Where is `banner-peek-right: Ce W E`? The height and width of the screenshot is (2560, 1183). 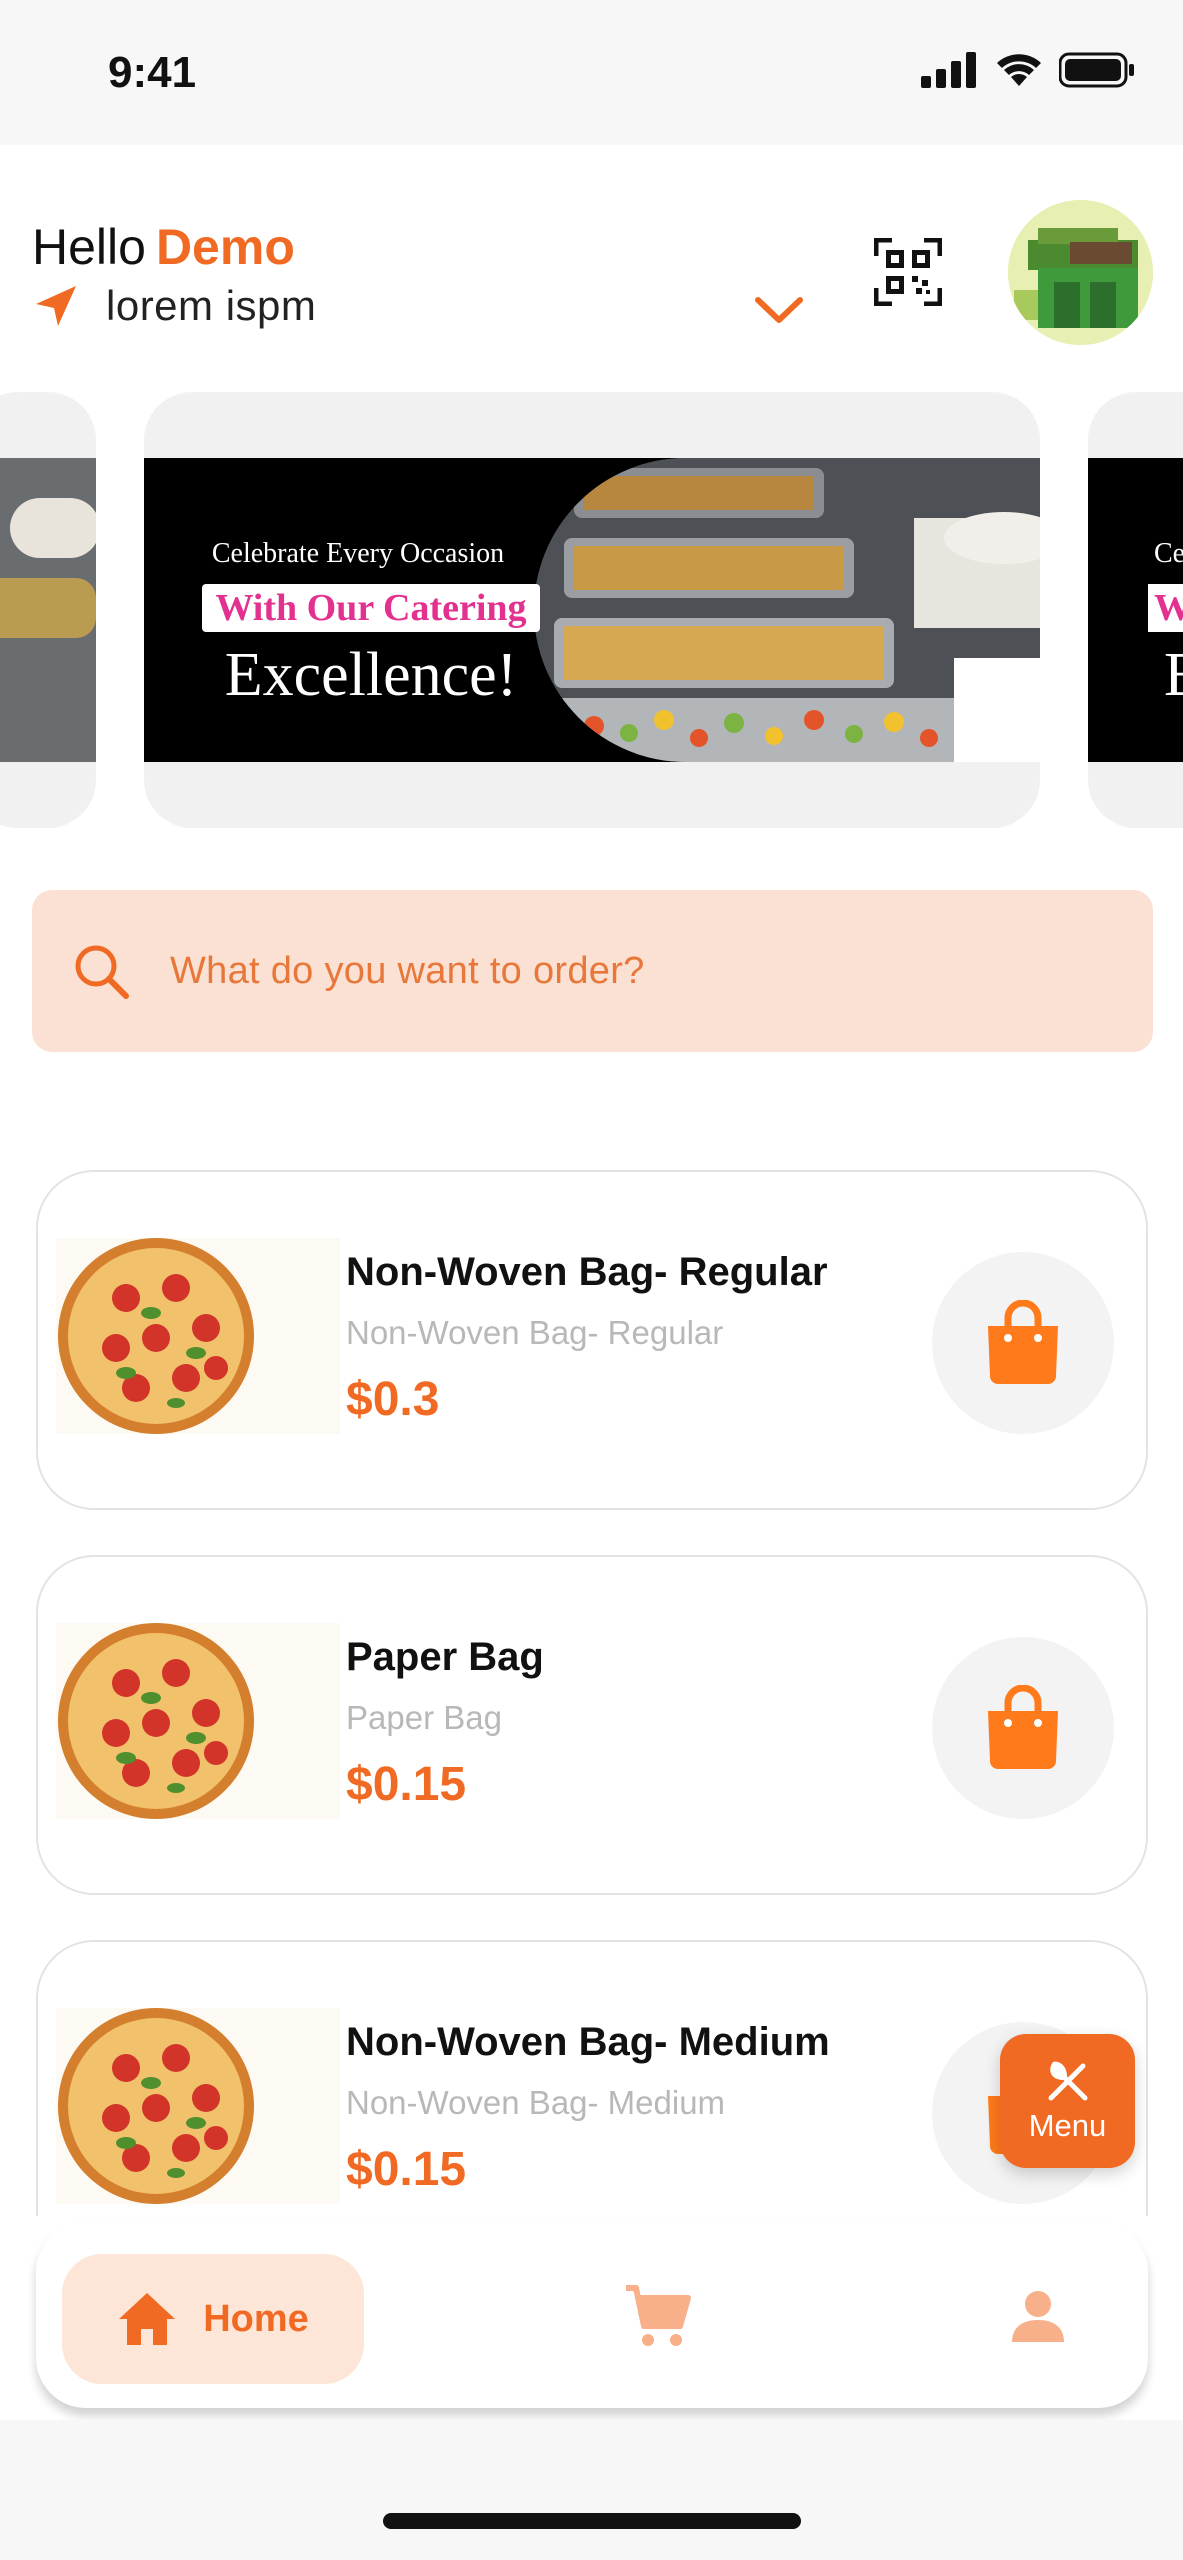 banner-peek-right: Ce W E is located at coordinates (1135, 610).